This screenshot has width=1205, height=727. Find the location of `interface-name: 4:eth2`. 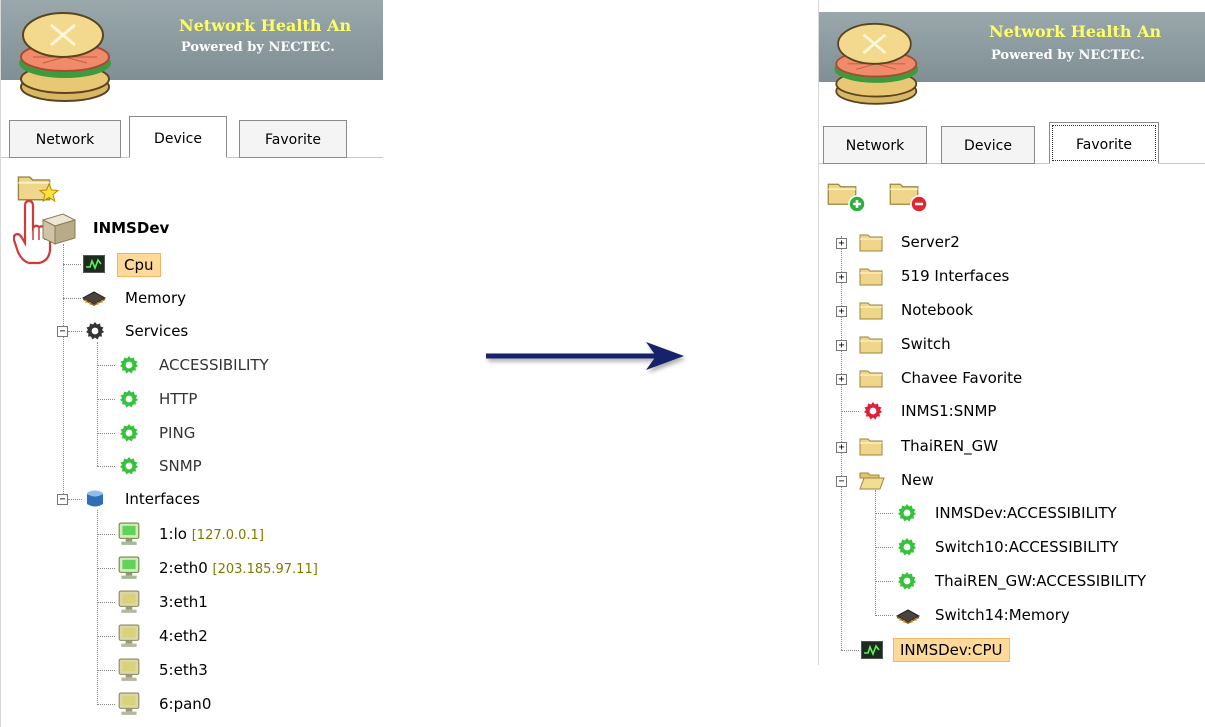

interface-name: 4:eth2 is located at coordinates (183, 636).